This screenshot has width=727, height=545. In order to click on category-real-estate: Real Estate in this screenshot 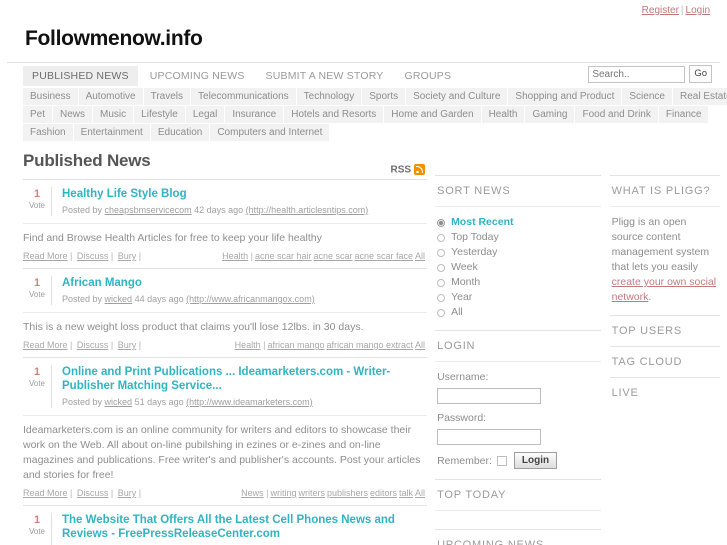, I will do `click(699, 96)`.